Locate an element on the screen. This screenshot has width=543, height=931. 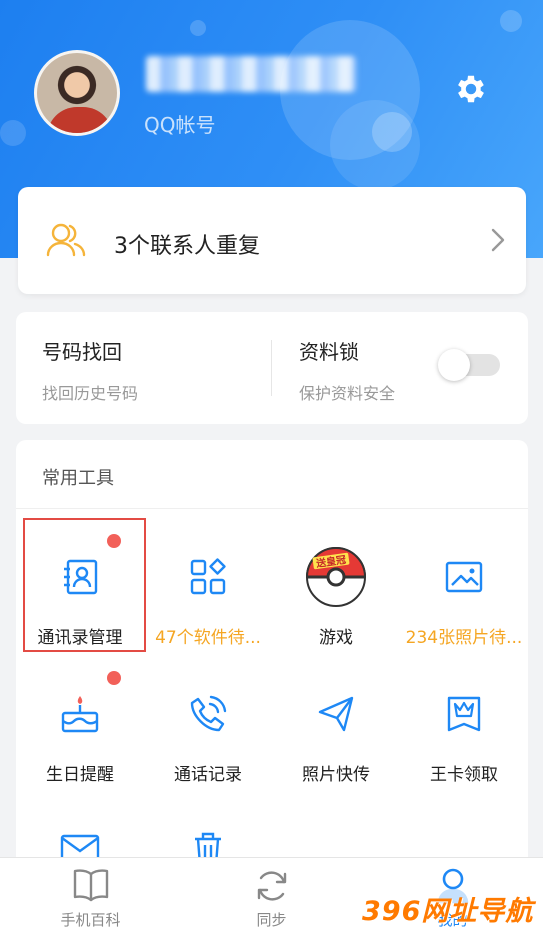
section-title: 常用工具 is located at coordinates (78, 478).